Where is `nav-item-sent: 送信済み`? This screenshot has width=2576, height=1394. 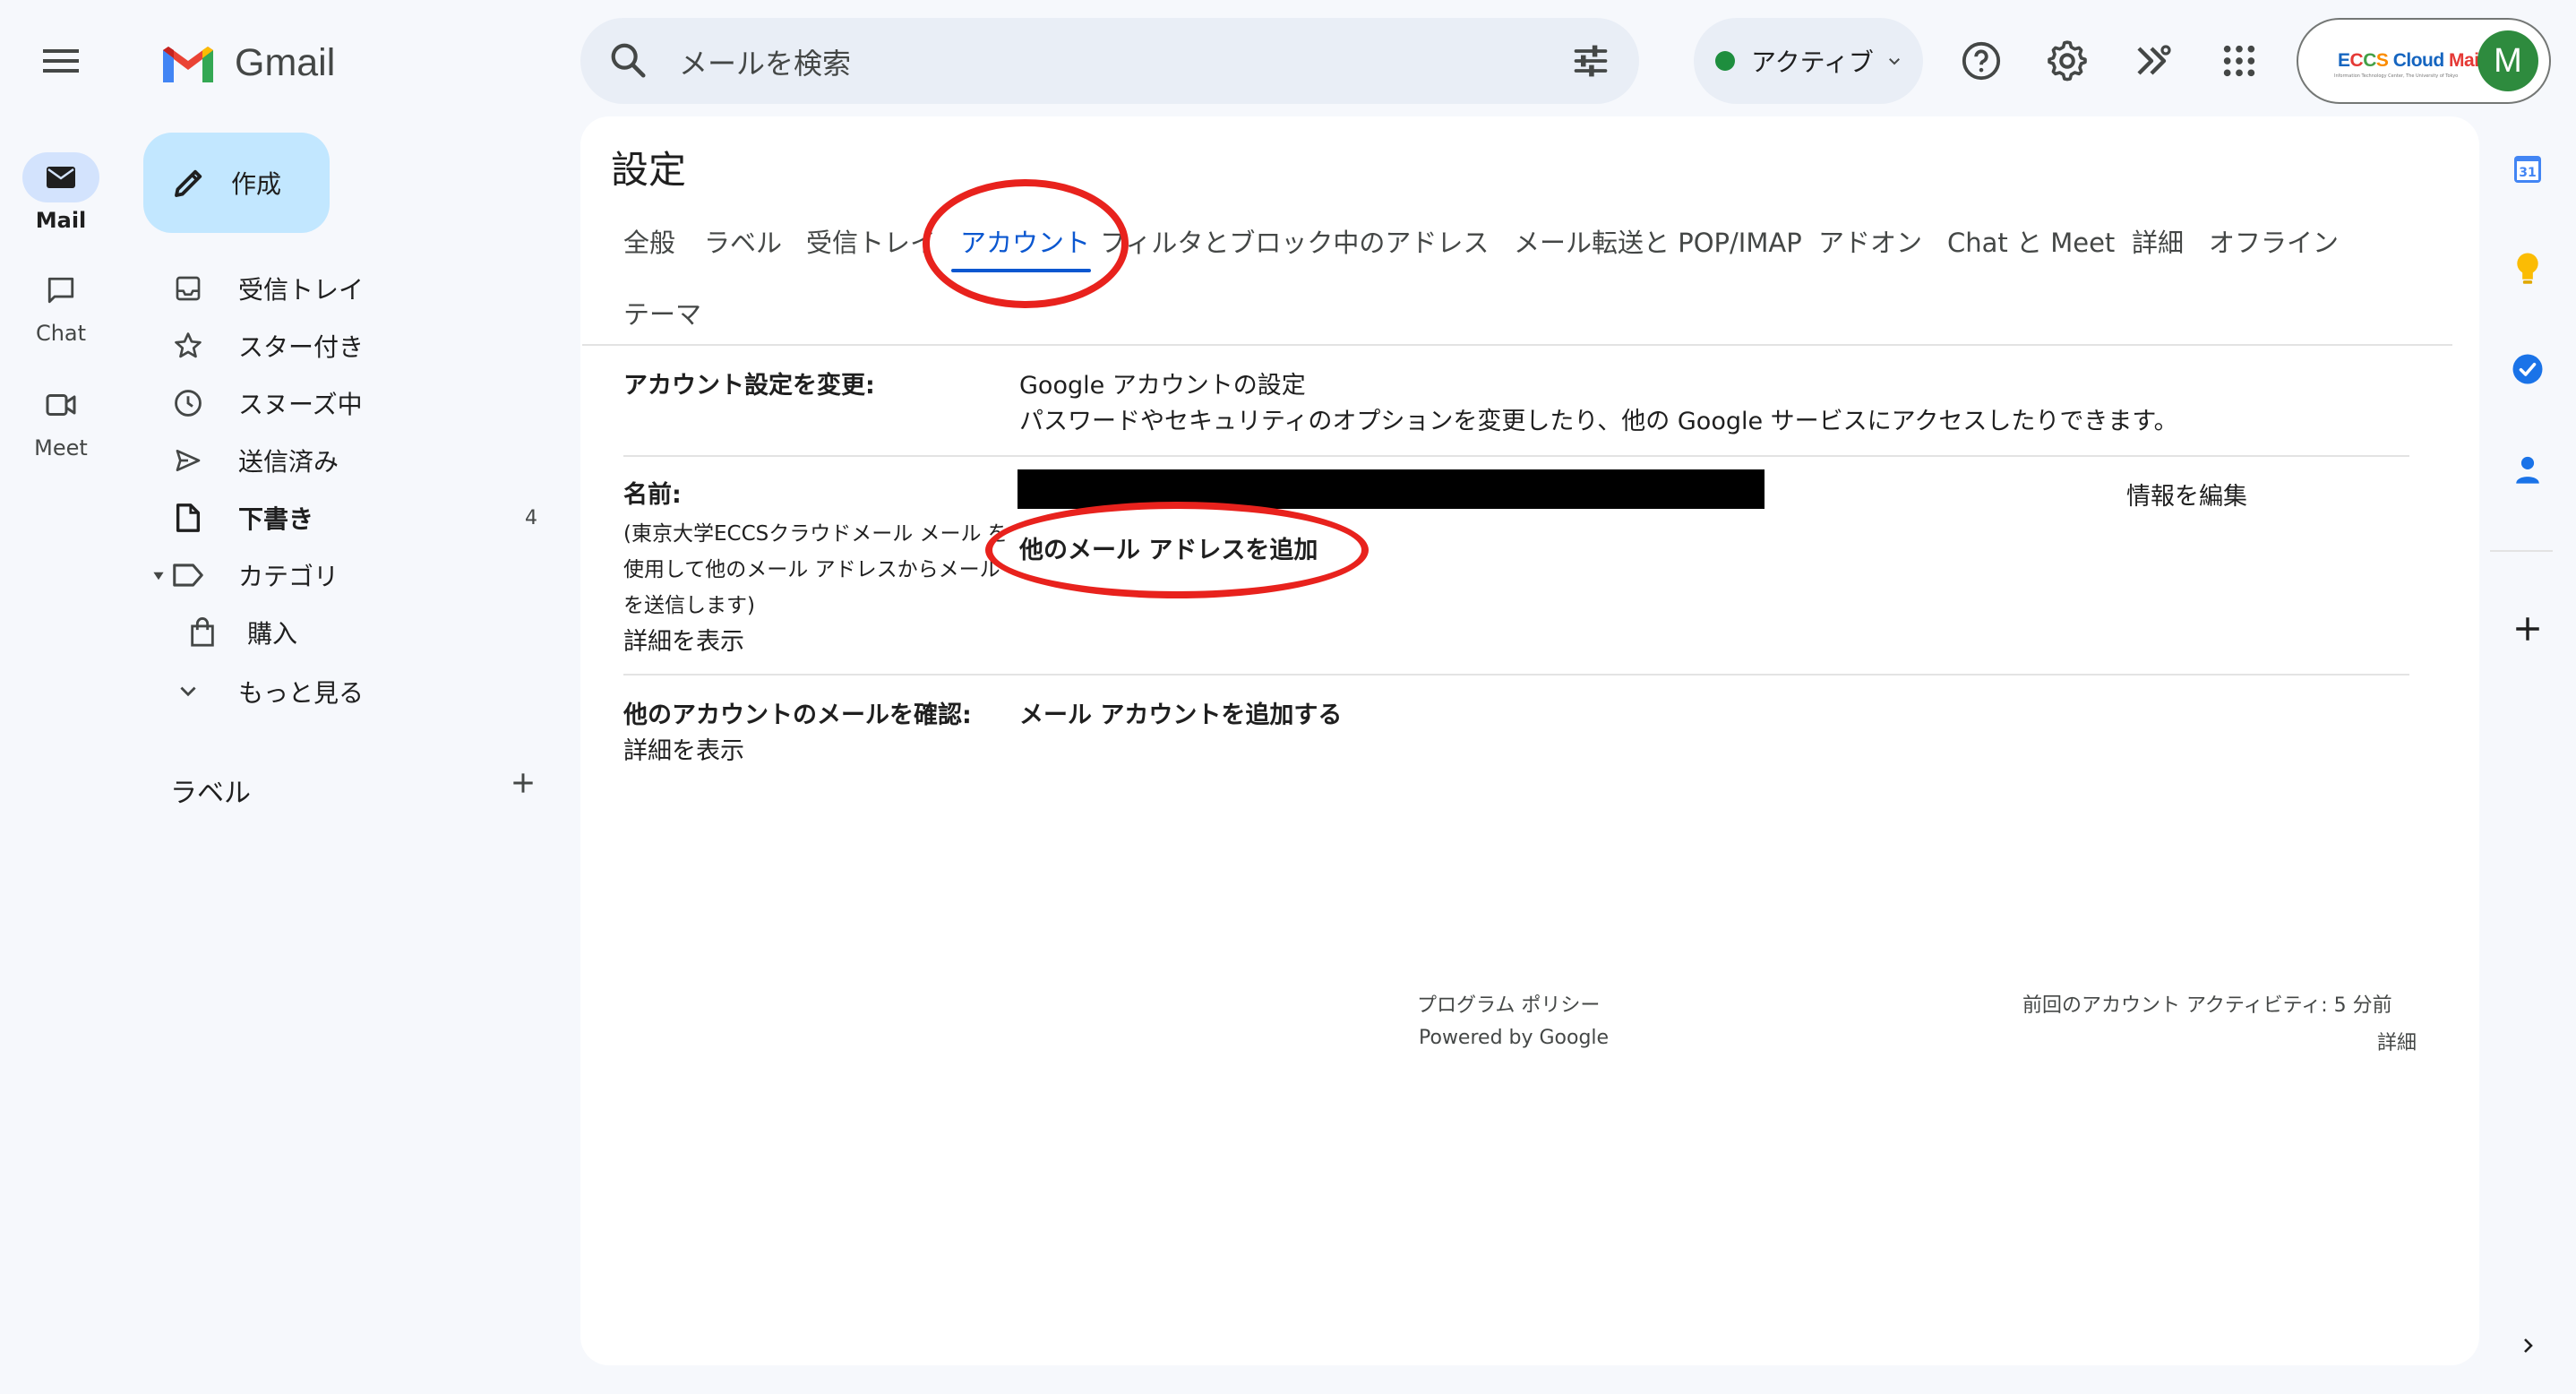 nav-item-sent: 送信済み is located at coordinates (358, 460).